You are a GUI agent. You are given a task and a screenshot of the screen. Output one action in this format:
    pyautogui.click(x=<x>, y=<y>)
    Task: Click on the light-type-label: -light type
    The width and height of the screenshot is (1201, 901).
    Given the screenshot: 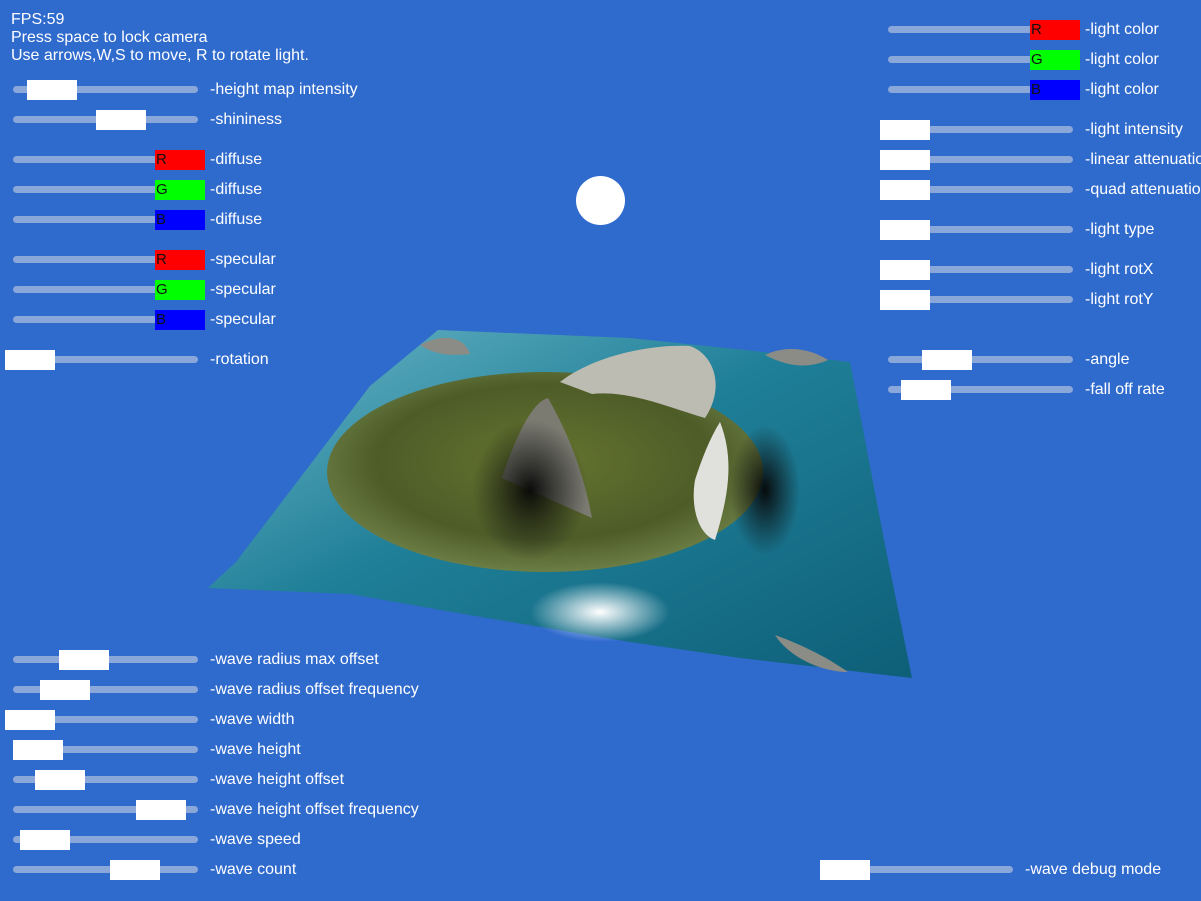 What is the action you would take?
    pyautogui.click(x=1120, y=229)
    